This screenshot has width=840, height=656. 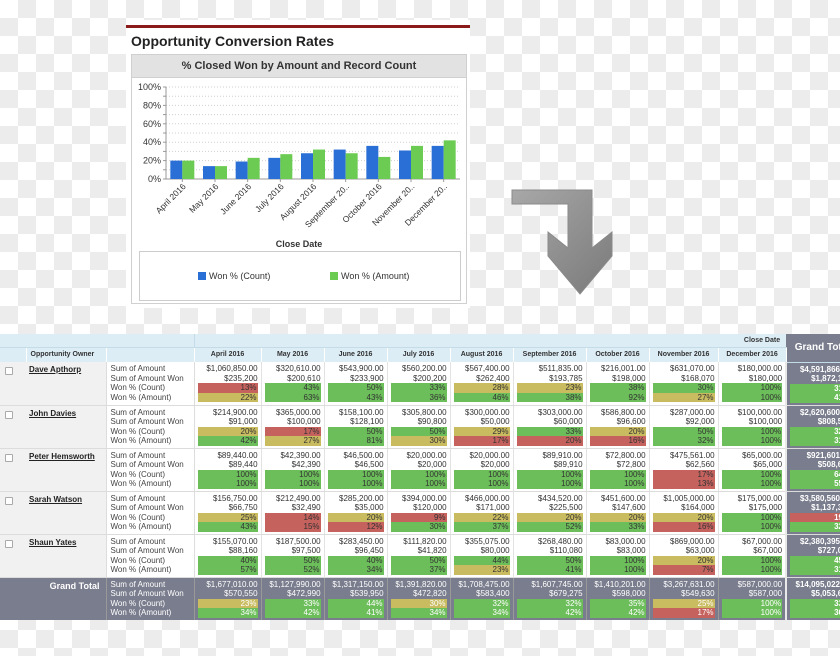 I want to click on sum-of-amount: $4,591,866.00, so click(x=819, y=369).